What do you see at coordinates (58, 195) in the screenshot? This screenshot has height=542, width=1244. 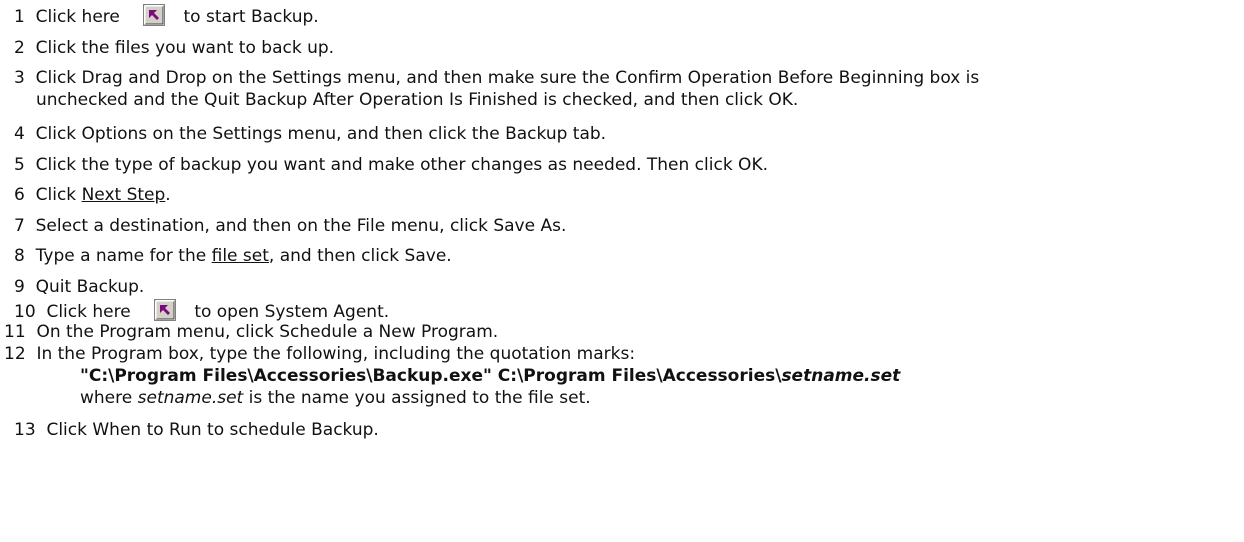 I see `step-text: Click` at bounding box center [58, 195].